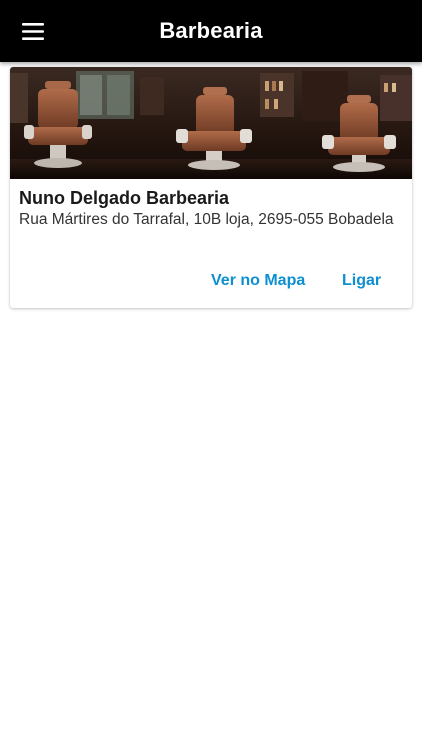 The width and height of the screenshot is (422, 750). What do you see at coordinates (258, 281) in the screenshot?
I see `view-on-map-button: Ver no Mapa` at bounding box center [258, 281].